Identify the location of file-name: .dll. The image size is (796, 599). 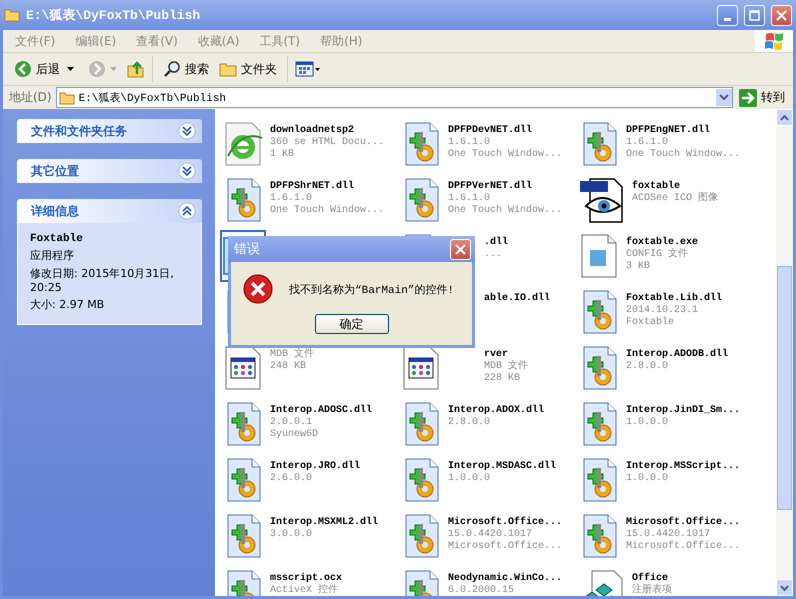
(496, 243).